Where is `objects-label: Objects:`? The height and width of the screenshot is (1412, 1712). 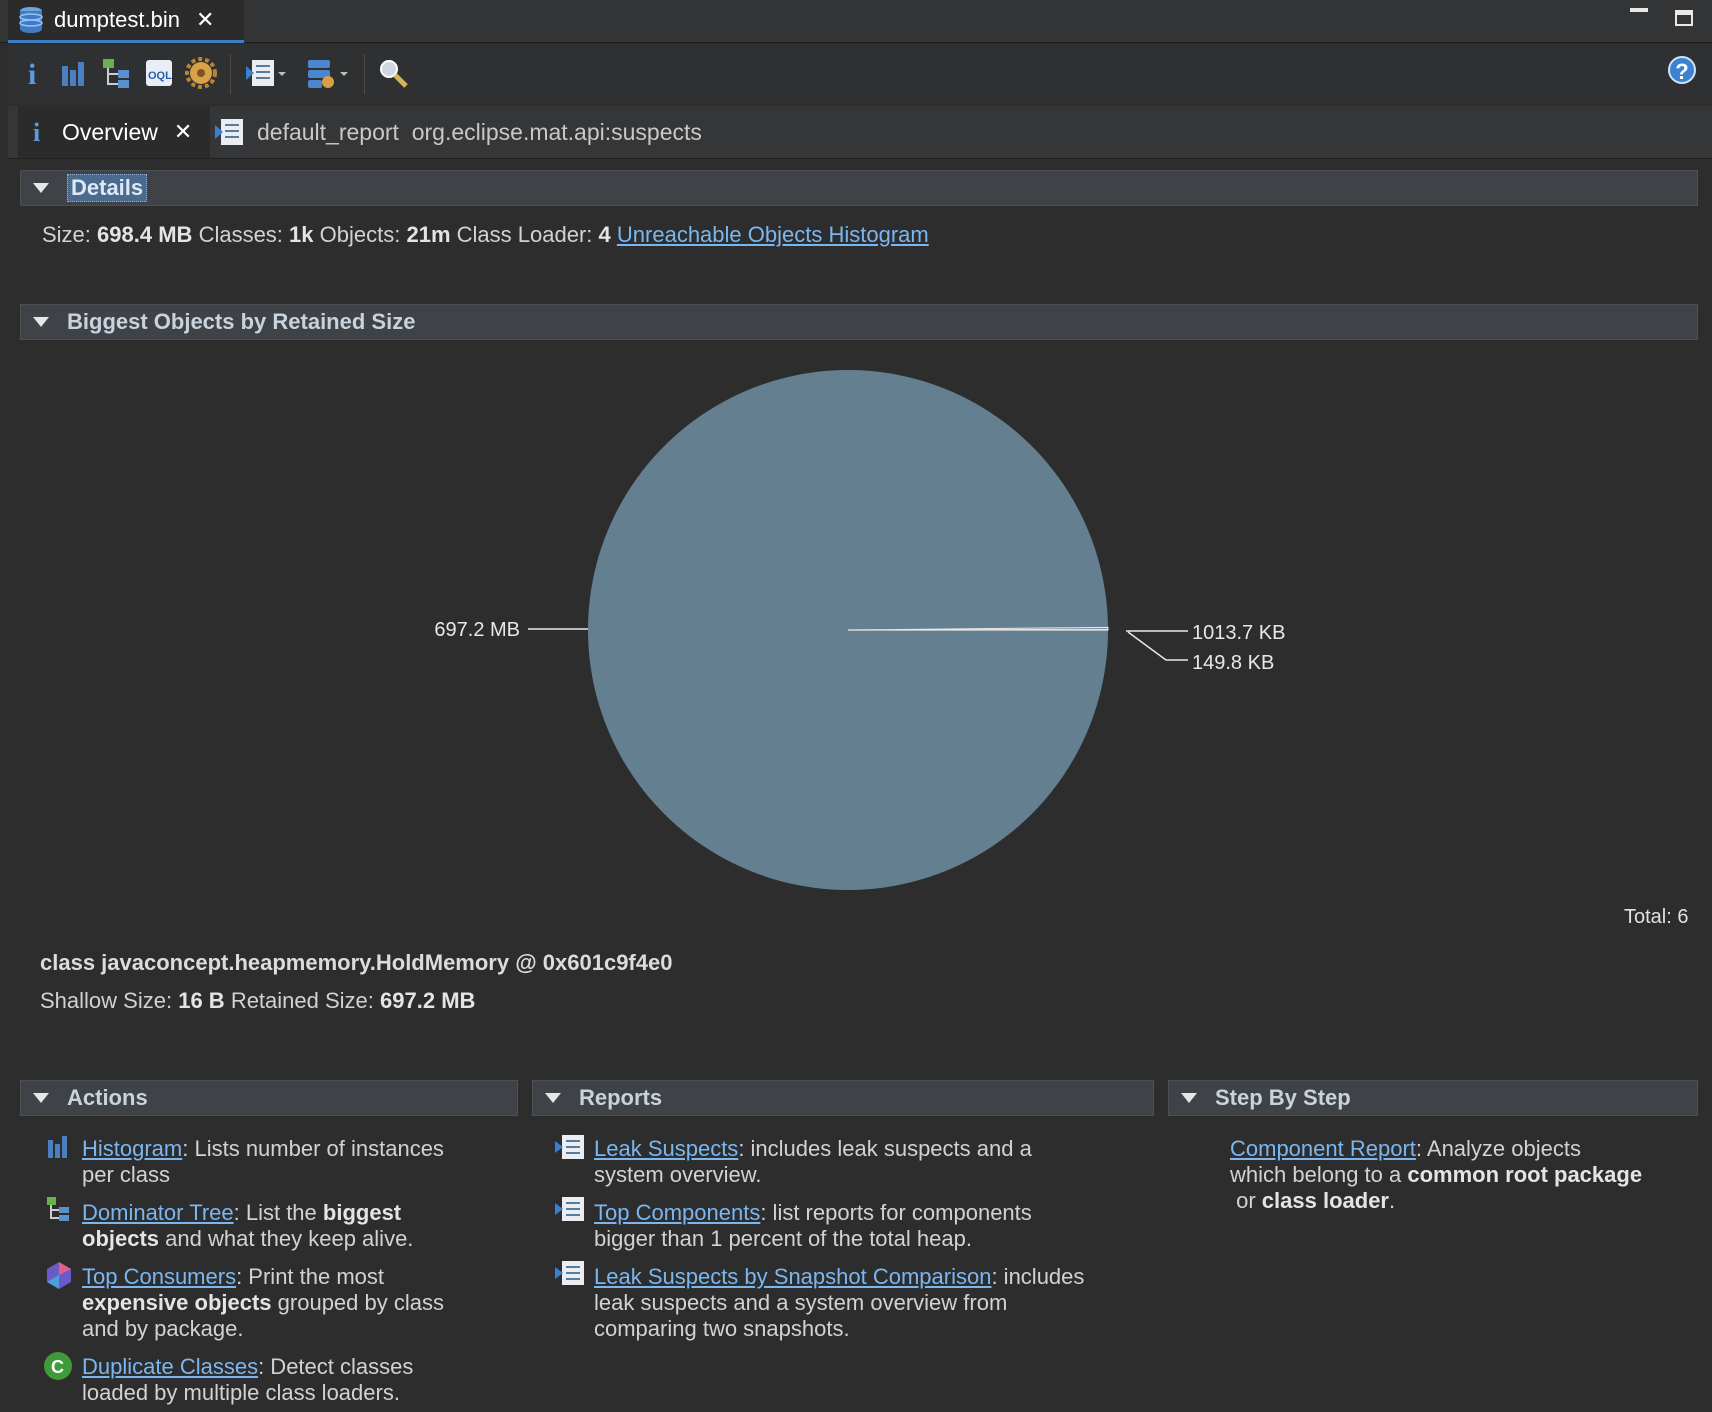
objects-label: Objects: is located at coordinates (360, 234).